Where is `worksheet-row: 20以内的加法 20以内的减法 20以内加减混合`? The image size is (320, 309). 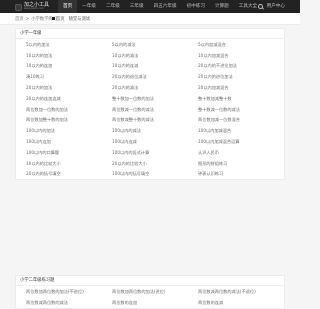 worksheet-row: 20以内的加法 20以内的减法 20以内加减混合 is located at coordinates (155, 87).